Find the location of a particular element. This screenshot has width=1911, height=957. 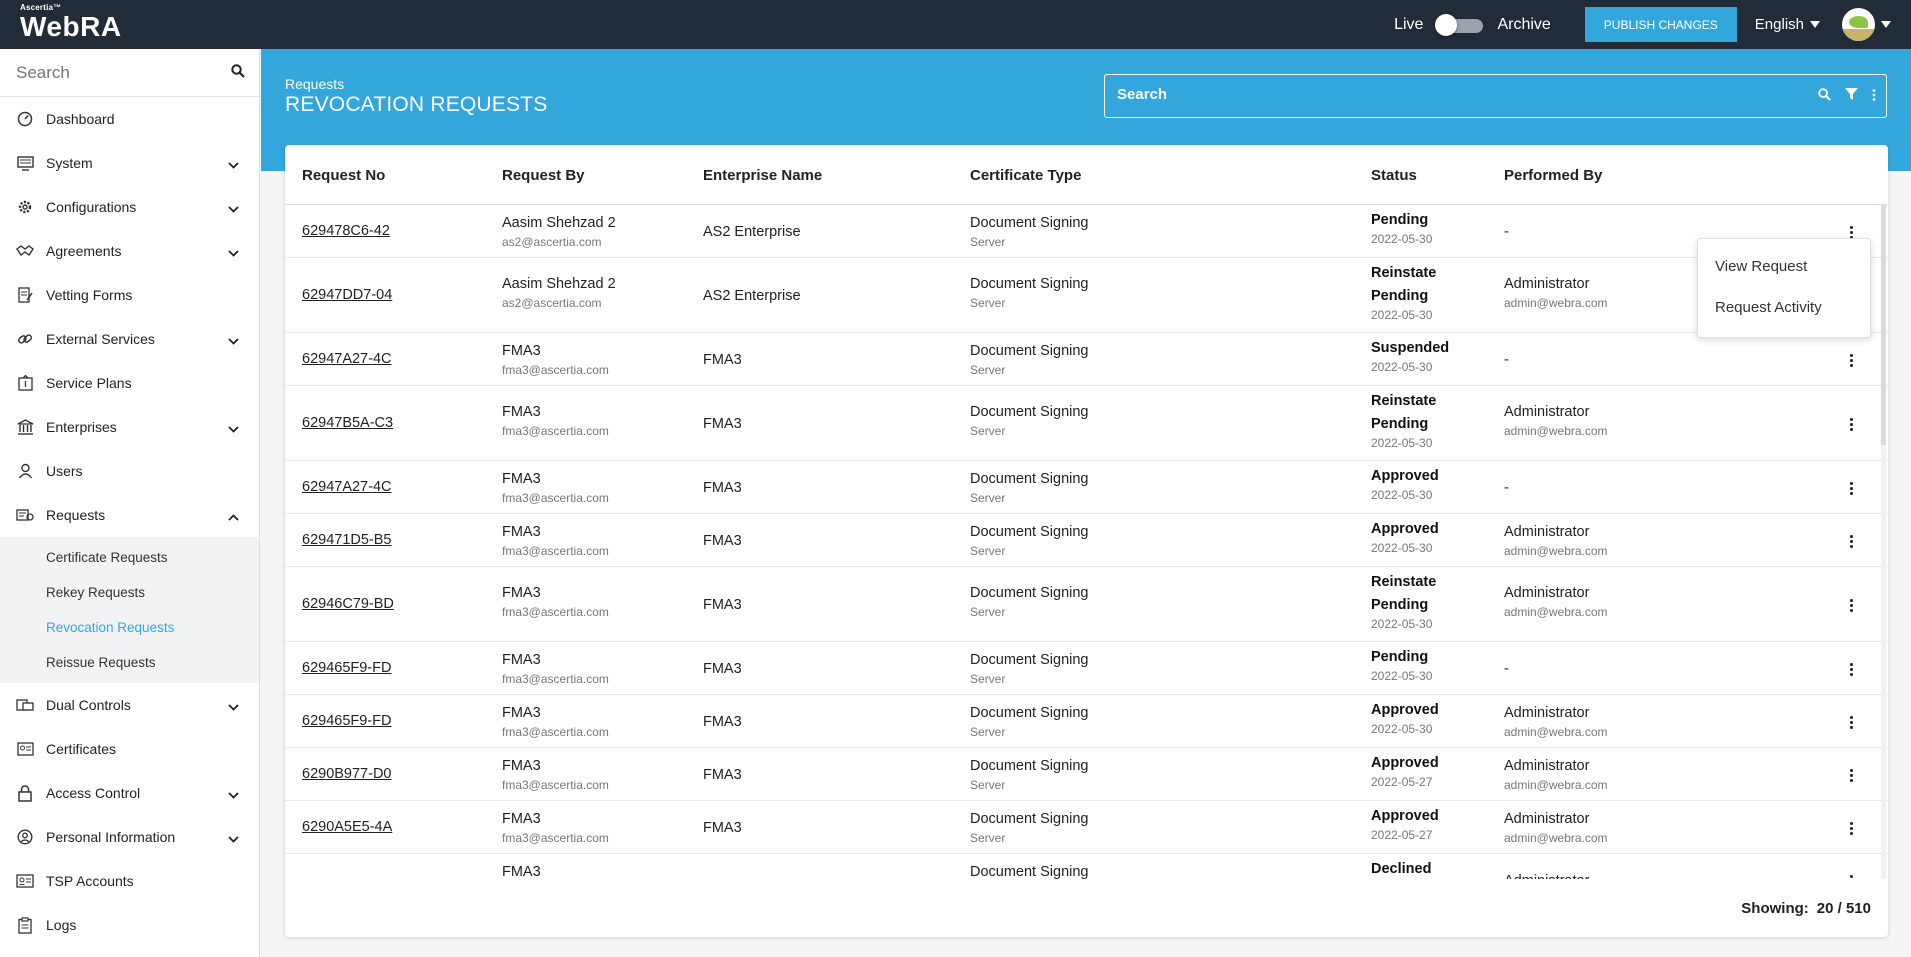

publish-changes-button: PUBLISH CHANGES is located at coordinates (1660, 24).